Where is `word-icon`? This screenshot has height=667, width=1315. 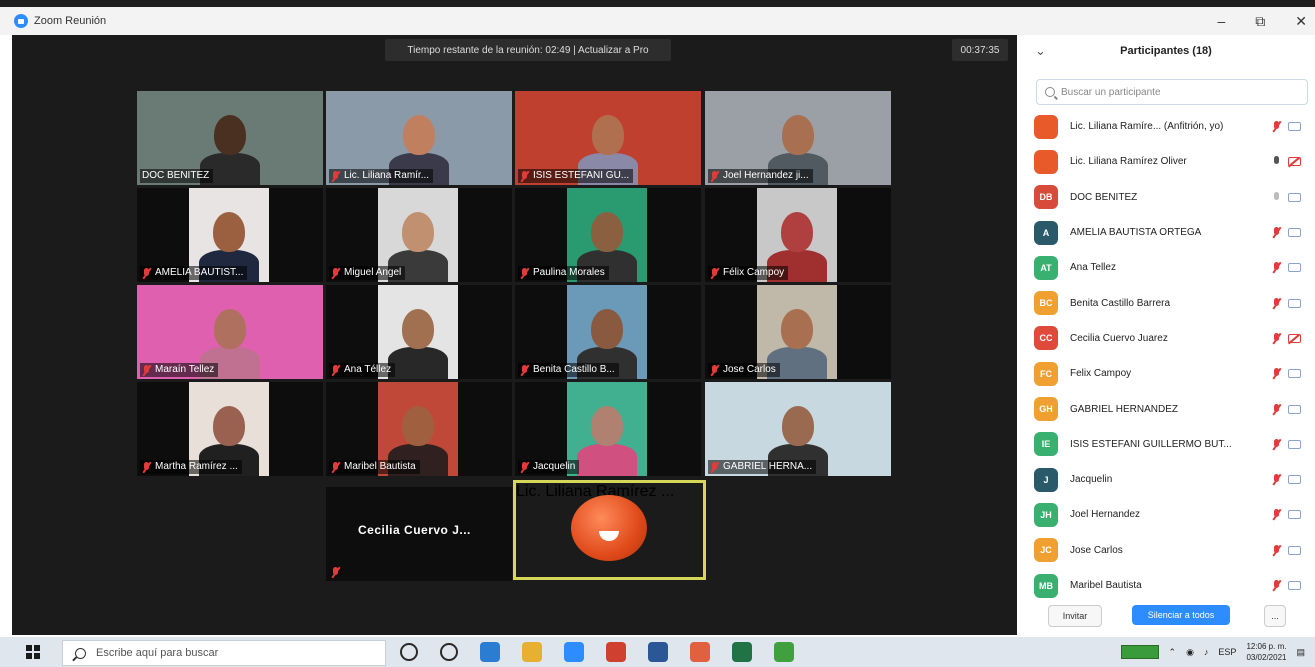
word-icon is located at coordinates (658, 652).